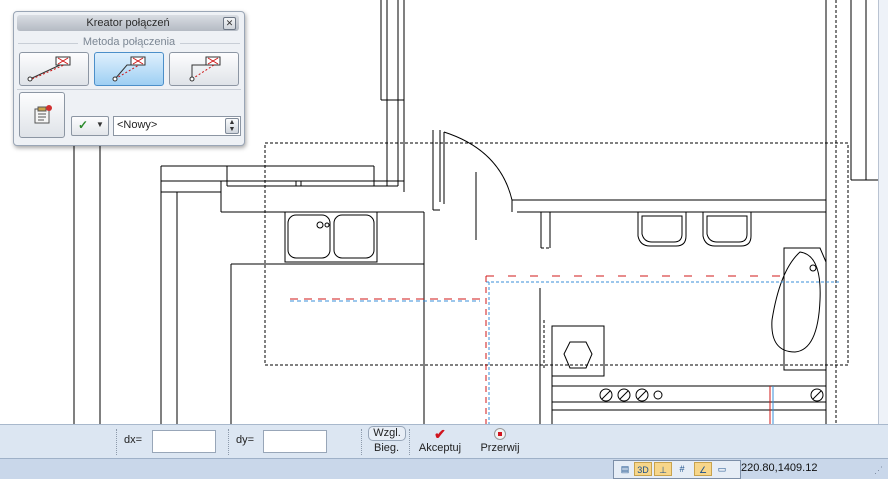 This screenshot has height=479, width=888. What do you see at coordinates (137, 125) in the screenshot?
I see `preset-combo-value: <Nowy>` at bounding box center [137, 125].